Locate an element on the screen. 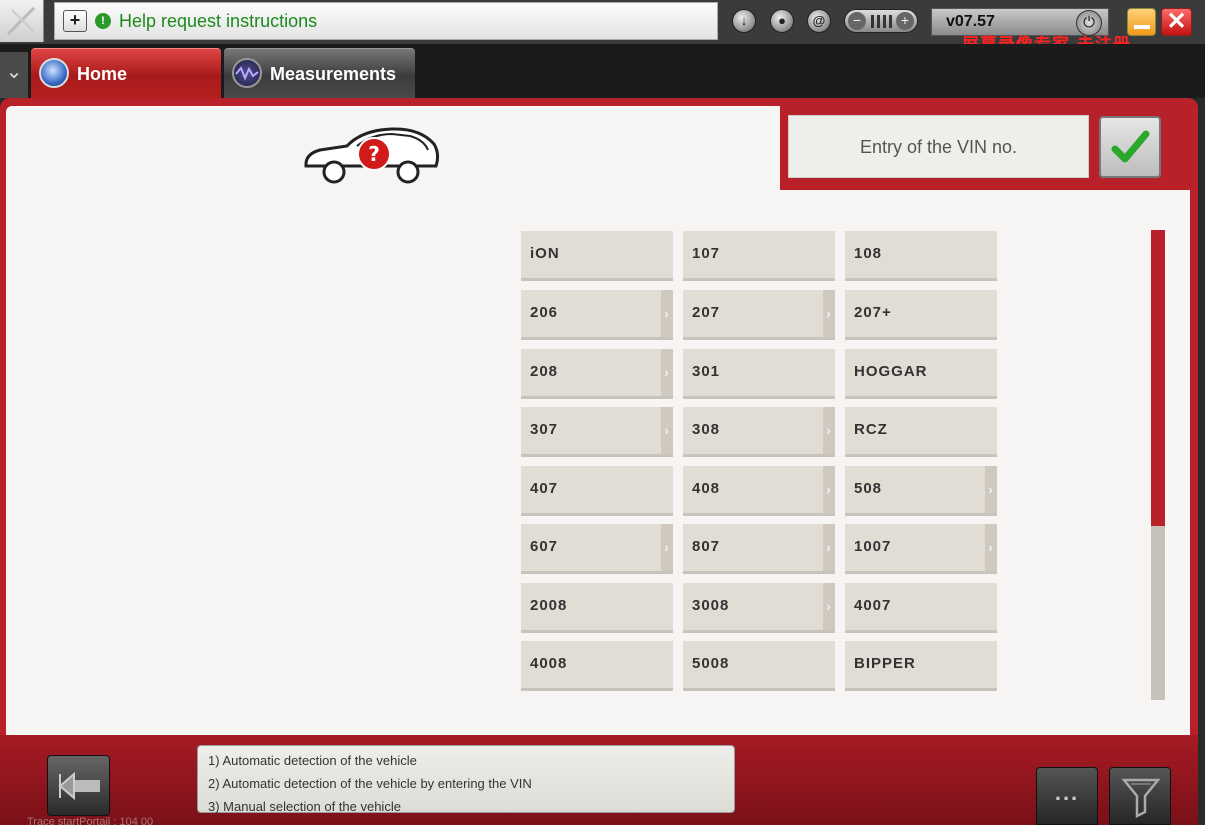 Image resolution: width=1205 pixels, height=825 pixels. model-button-807: 807 › is located at coordinates (759, 549).